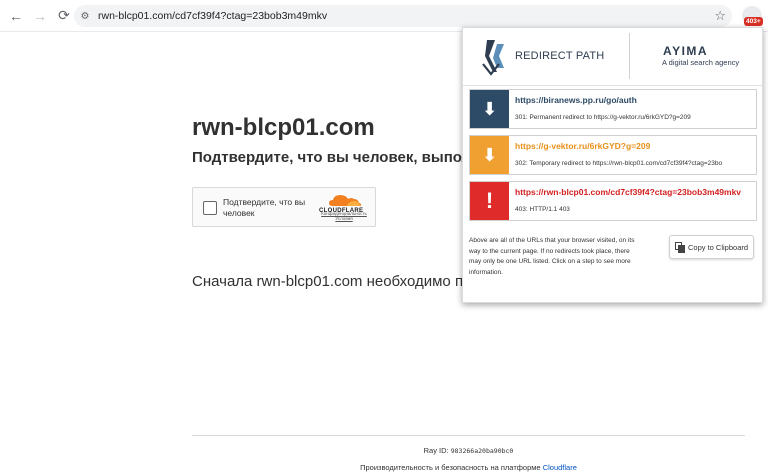  I want to click on captcha-checkbox, so click(210, 208).